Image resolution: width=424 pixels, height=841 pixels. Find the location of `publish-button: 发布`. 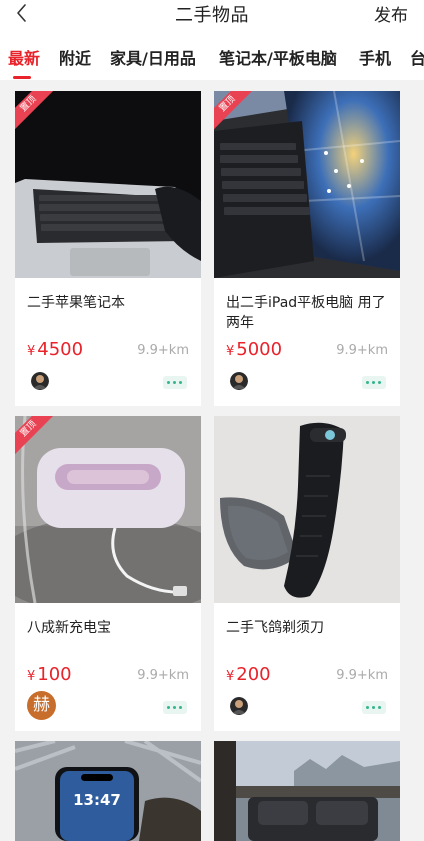

publish-button: 发布 is located at coordinates (391, 13).